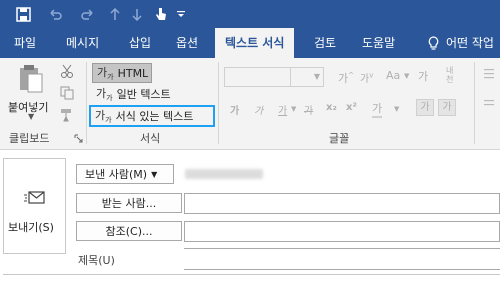  What do you see at coordinates (67, 71) in the screenshot?
I see `cut-icon` at bounding box center [67, 71].